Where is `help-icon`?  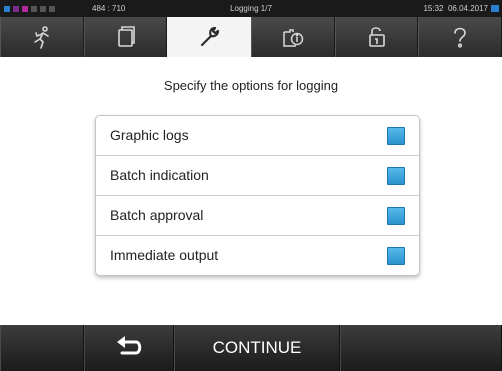
help-icon is located at coordinates (460, 37).